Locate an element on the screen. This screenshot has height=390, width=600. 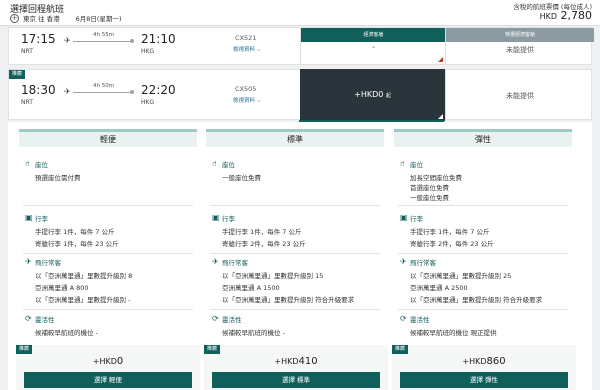
fare-price-light: 推薦 +HKD0 選擇 輕便 is located at coordinates (108, 367).